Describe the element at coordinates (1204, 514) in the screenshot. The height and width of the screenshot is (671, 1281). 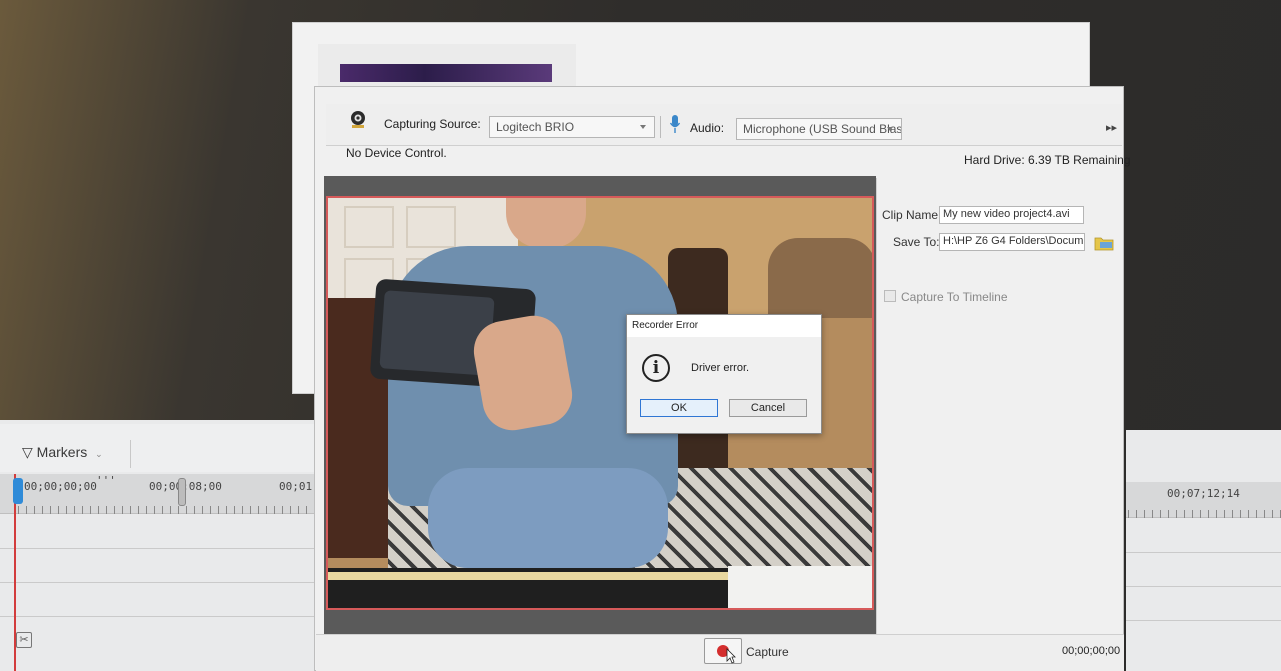
I see `ruler-ticks-right` at that location.